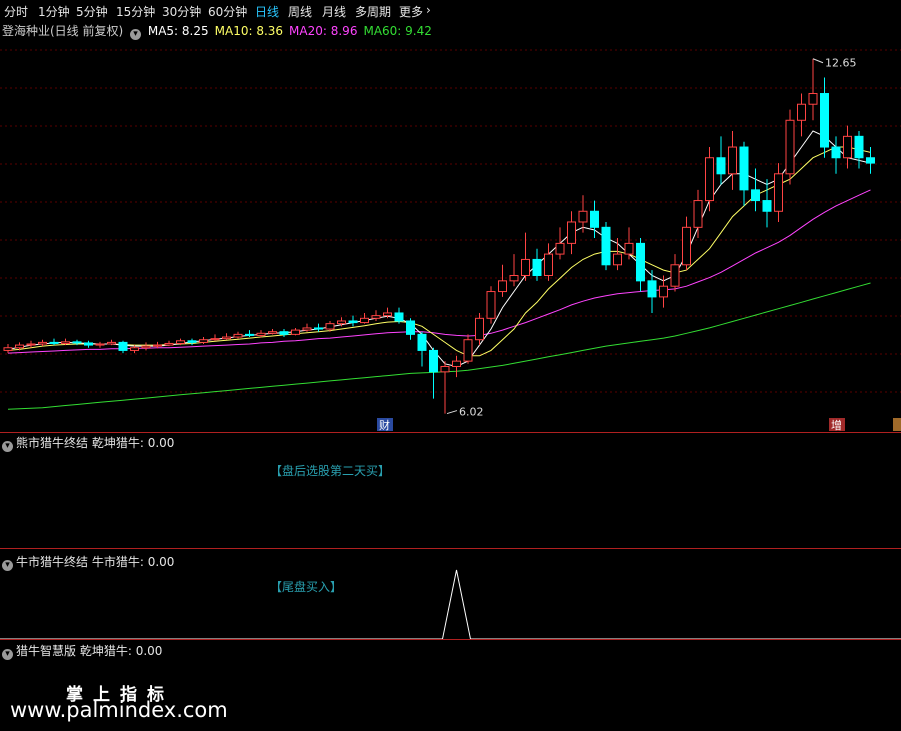 The height and width of the screenshot is (731, 901). Describe the element at coordinates (384, 425) in the screenshot. I see `badge-left-text: 财` at that location.